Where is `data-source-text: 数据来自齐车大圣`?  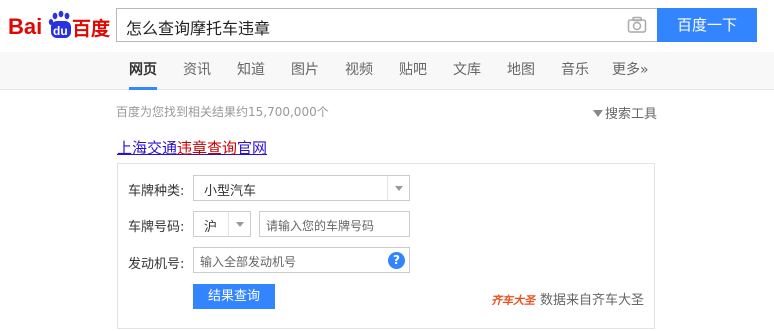
data-source-text: 数据来自齐车大圣 is located at coordinates (591, 300).